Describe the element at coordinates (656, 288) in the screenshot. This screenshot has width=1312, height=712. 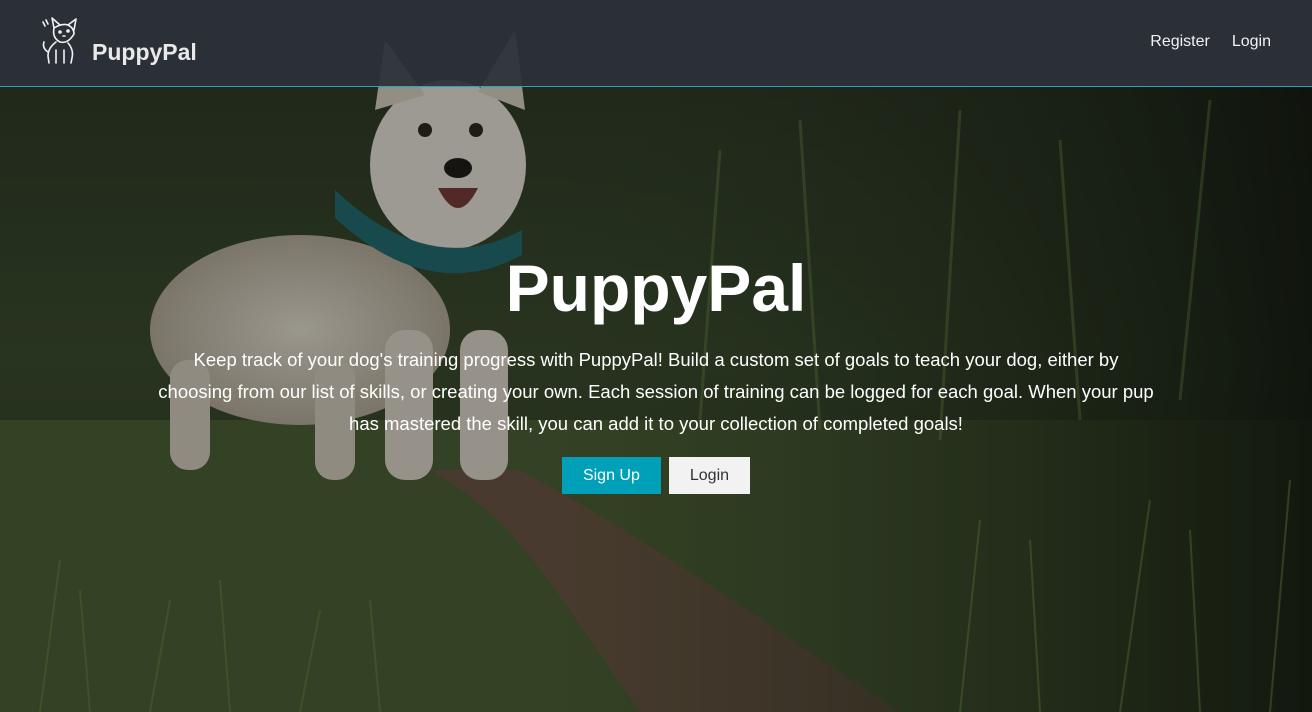
I see `hero-title: PuppyPal` at that location.